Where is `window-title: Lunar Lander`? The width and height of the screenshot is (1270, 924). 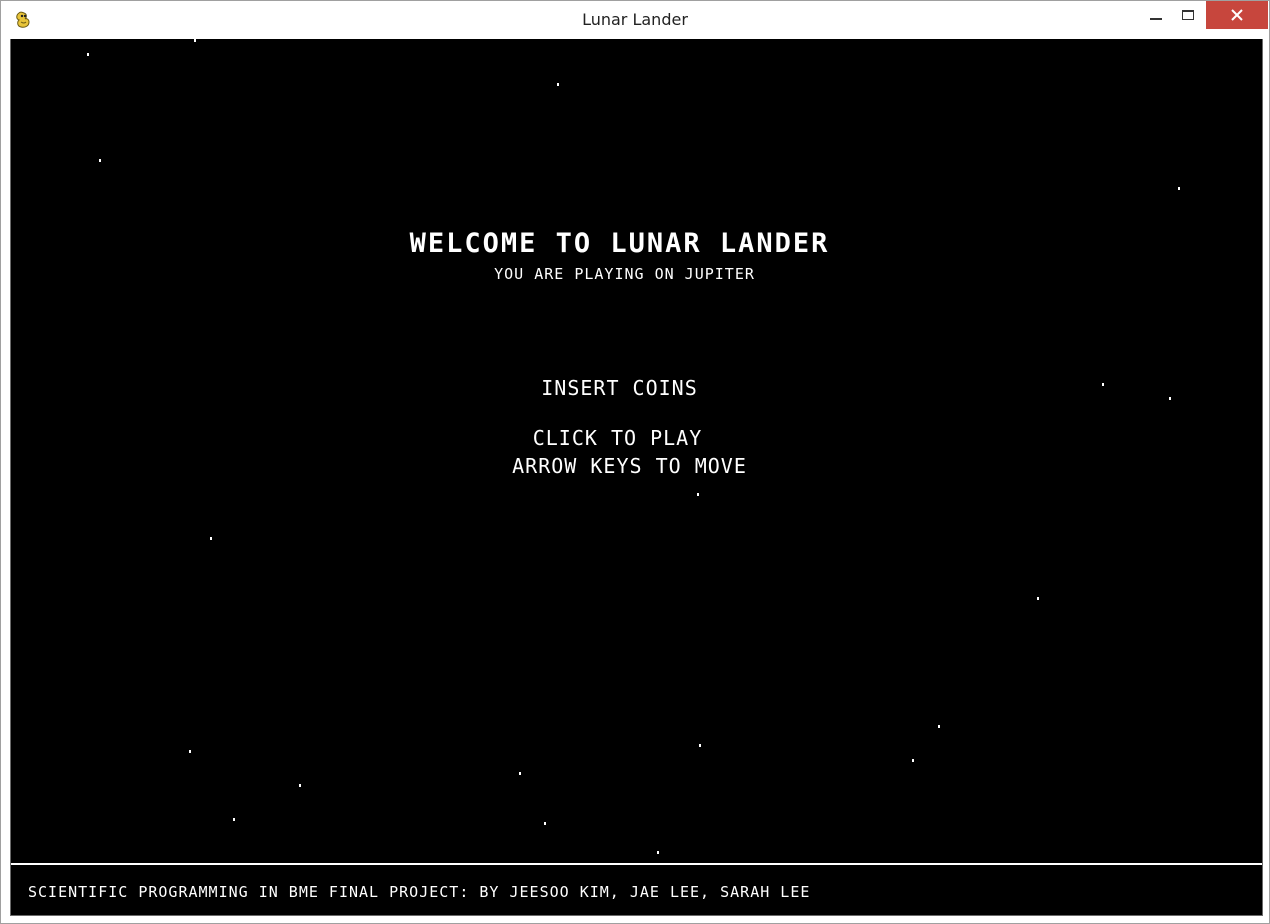 window-title: Lunar Lander is located at coordinates (635, 19).